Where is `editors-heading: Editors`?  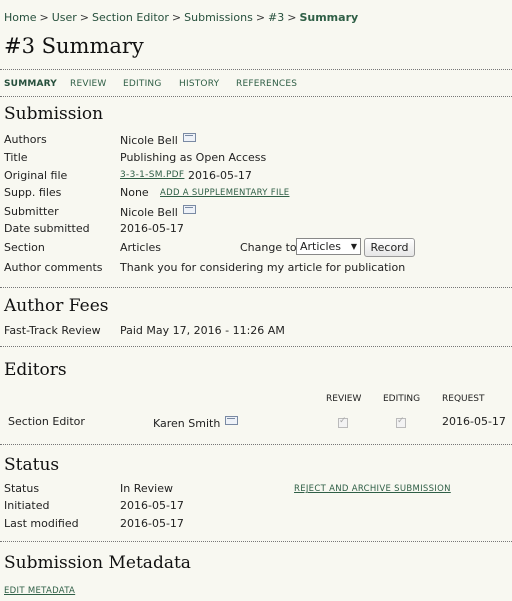 editors-heading: Editors is located at coordinates (35, 370).